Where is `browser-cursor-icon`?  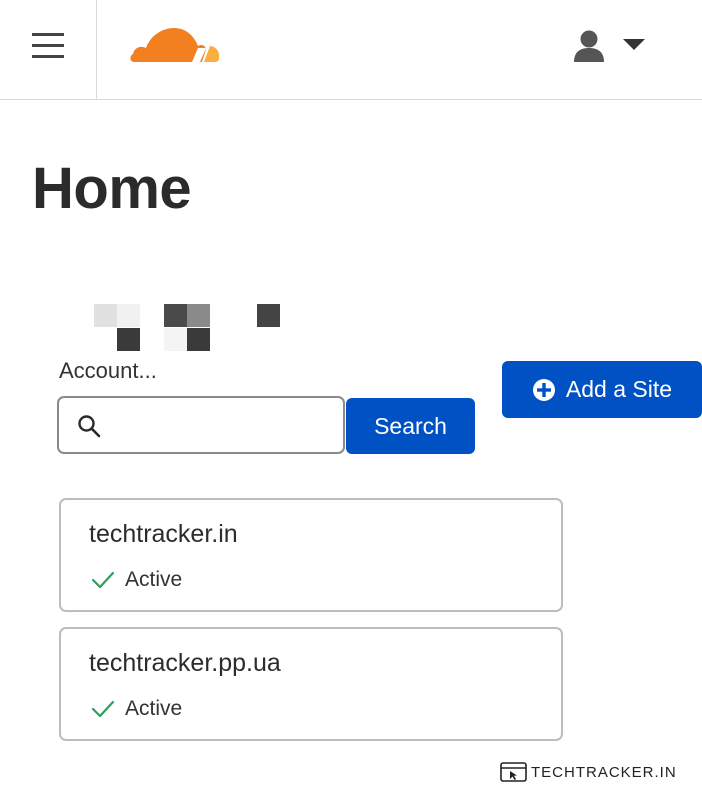
browser-cursor-icon is located at coordinates (513, 772).